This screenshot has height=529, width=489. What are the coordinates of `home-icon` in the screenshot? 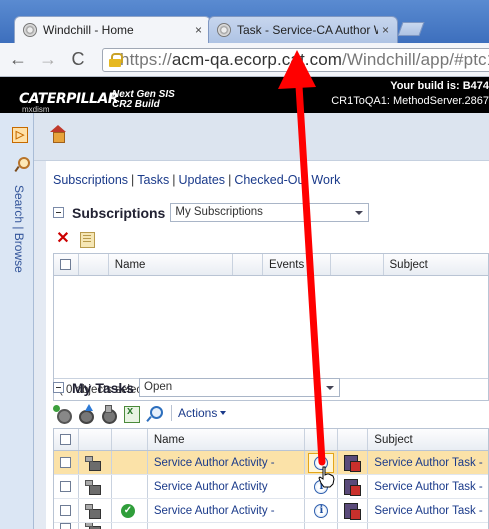 It's located at (58, 134).